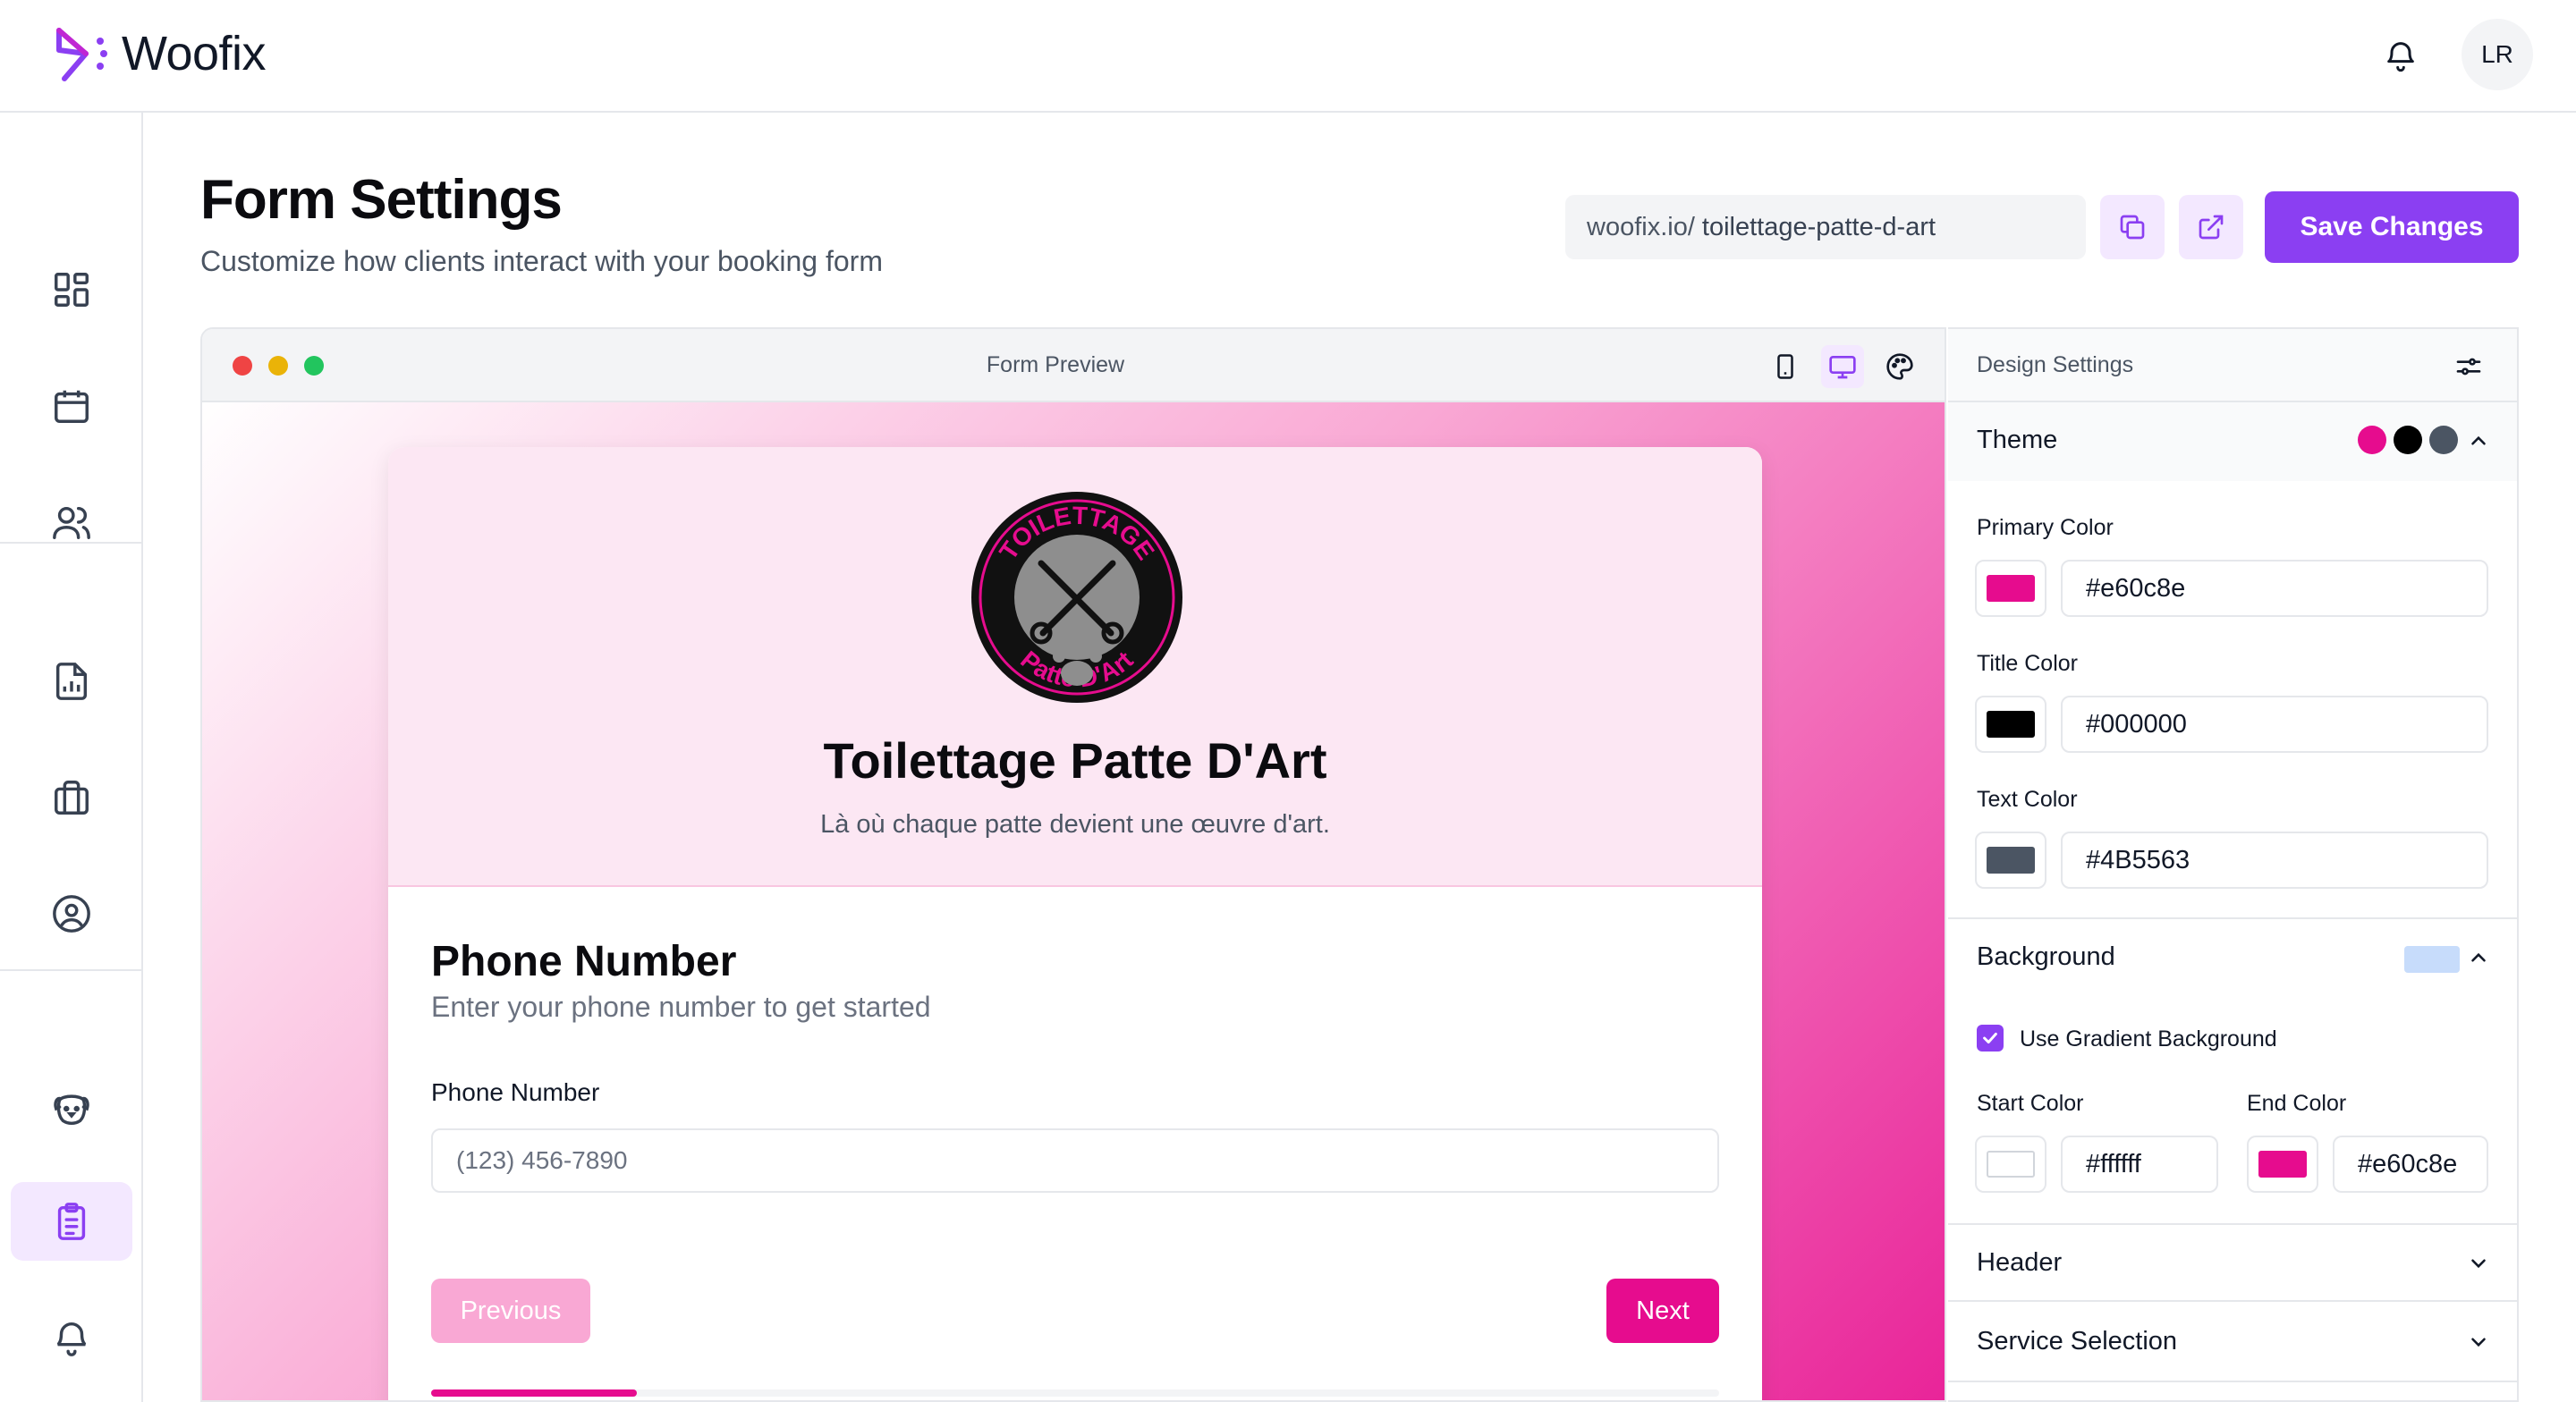  What do you see at coordinates (71, 1108) in the screenshot?
I see `pet-icon` at bounding box center [71, 1108].